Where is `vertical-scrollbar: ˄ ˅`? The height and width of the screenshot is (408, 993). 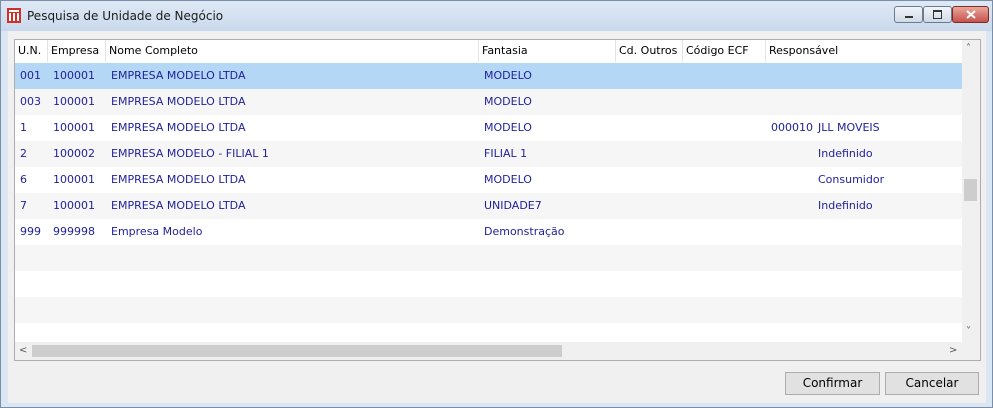 vertical-scrollbar: ˄ ˅ is located at coordinates (971, 191).